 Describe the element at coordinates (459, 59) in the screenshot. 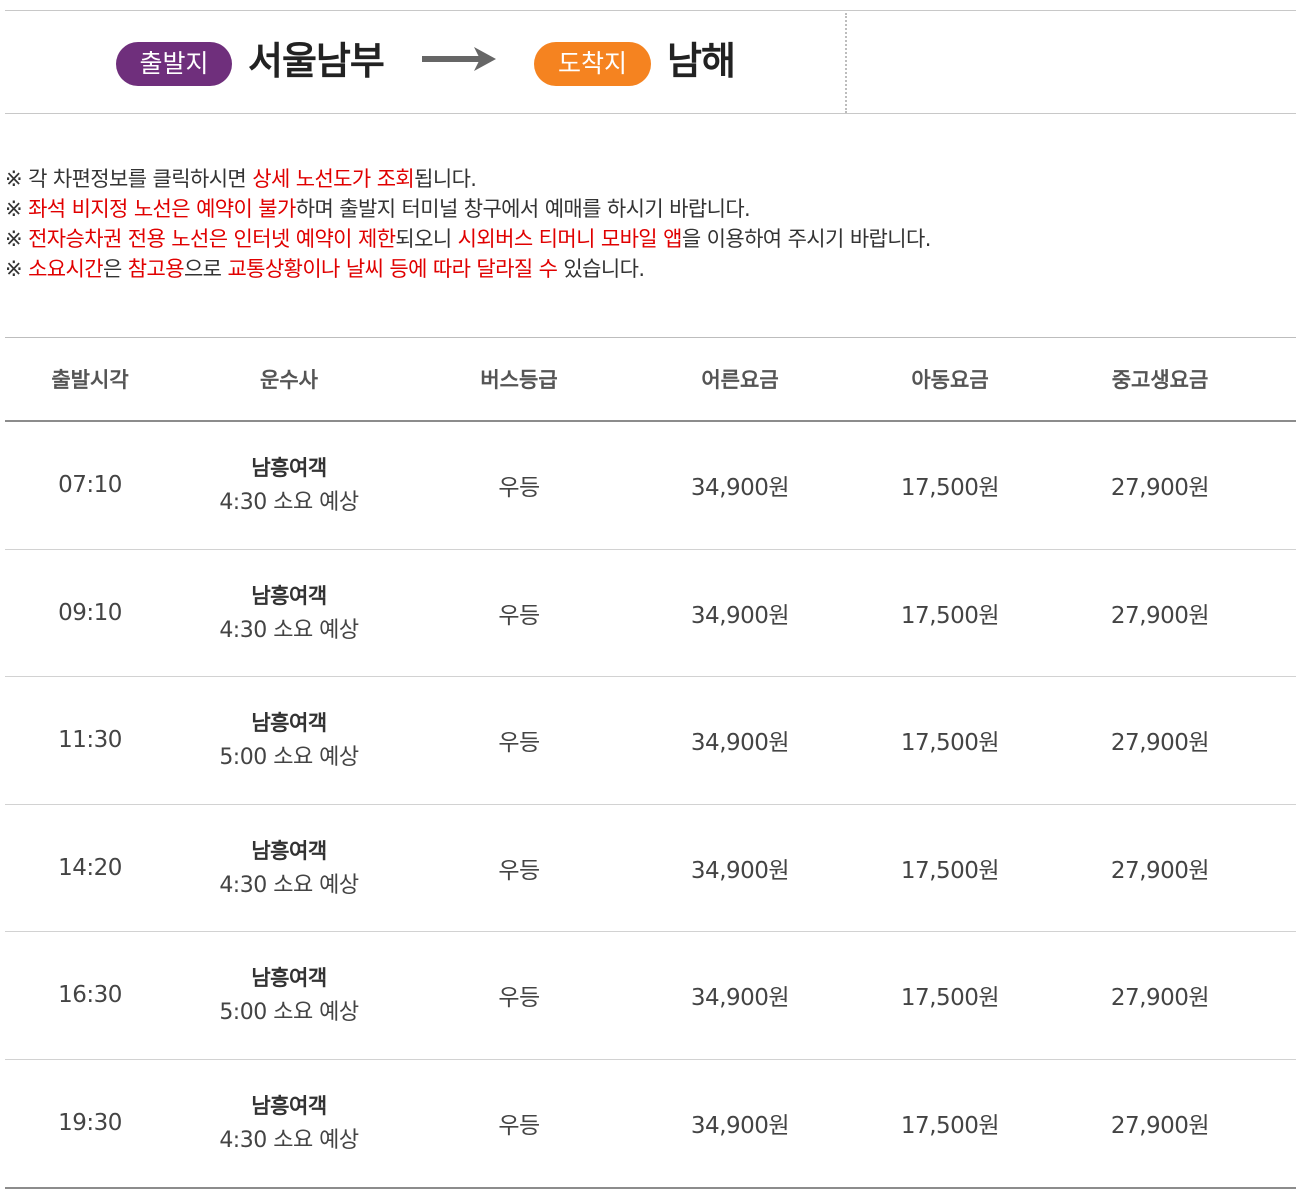

I see `right-arrow-icon` at that location.